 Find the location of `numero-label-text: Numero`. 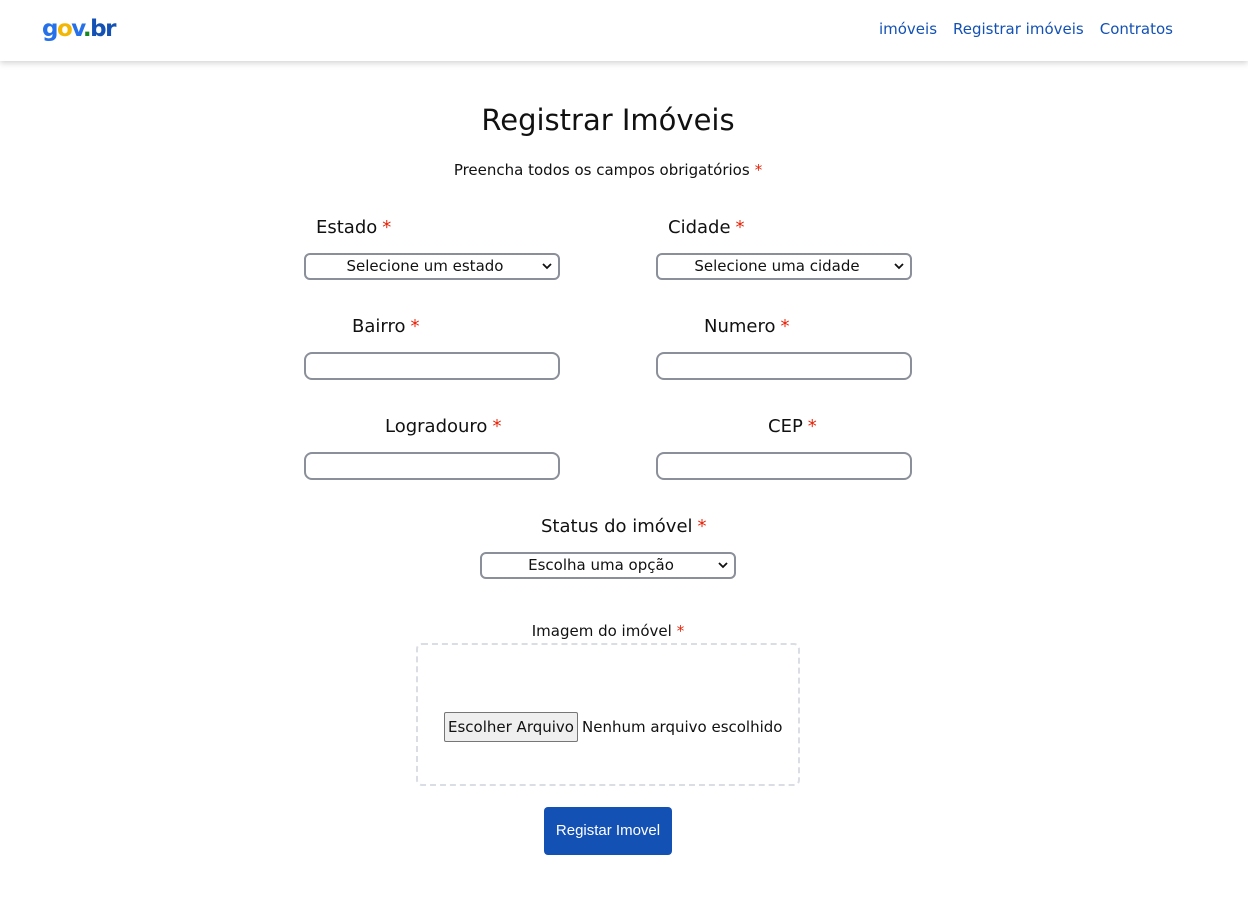

numero-label-text: Numero is located at coordinates (740, 326).